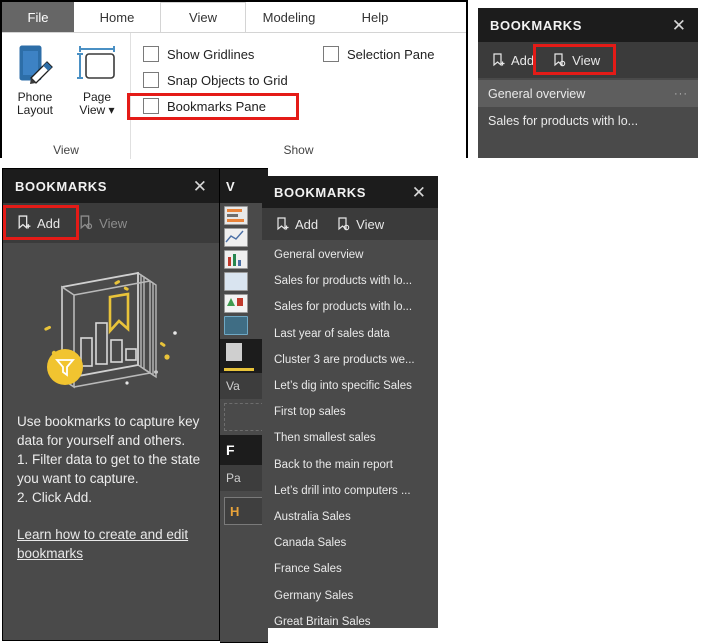 The height and width of the screenshot is (643, 704). Describe the element at coordinates (310, 412) in the screenshot. I see `bookmark-label: First top sales` at that location.